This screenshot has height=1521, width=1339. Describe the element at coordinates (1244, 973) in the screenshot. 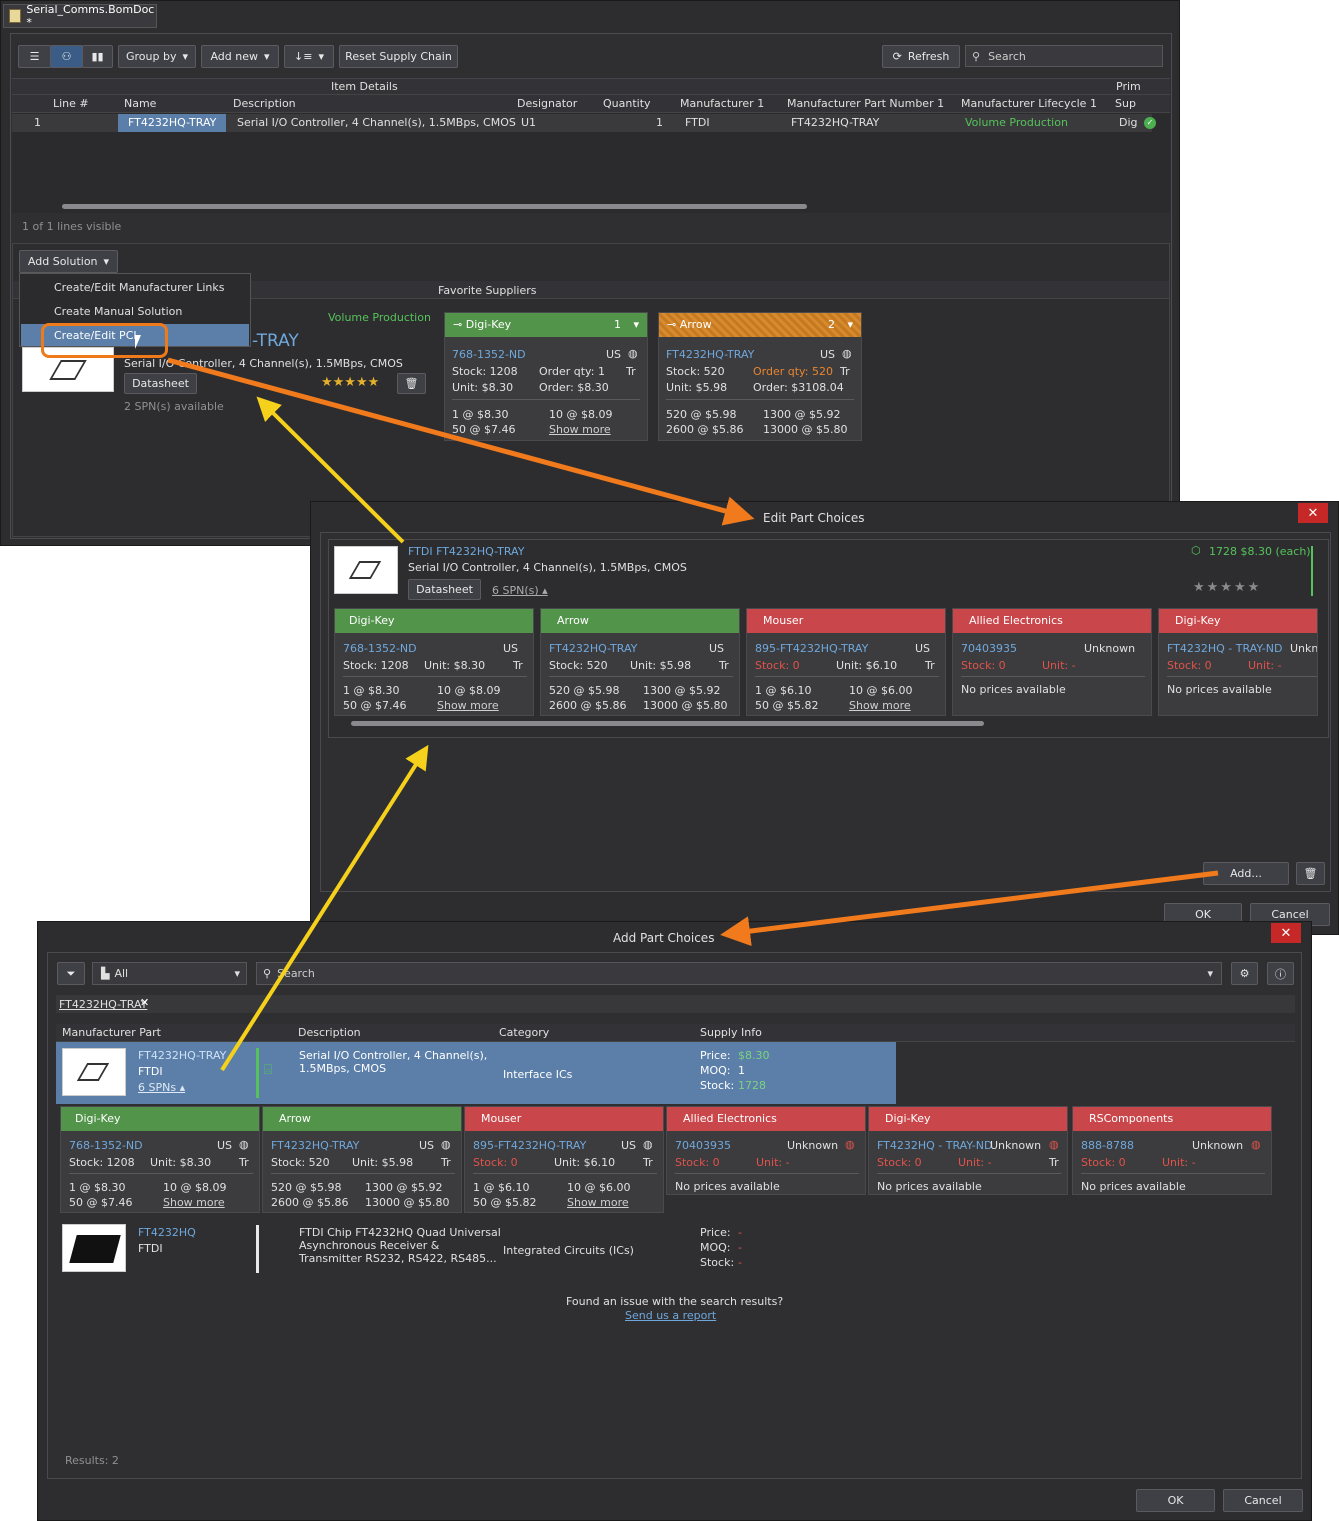

I see `settings-button: ⚙` at that location.